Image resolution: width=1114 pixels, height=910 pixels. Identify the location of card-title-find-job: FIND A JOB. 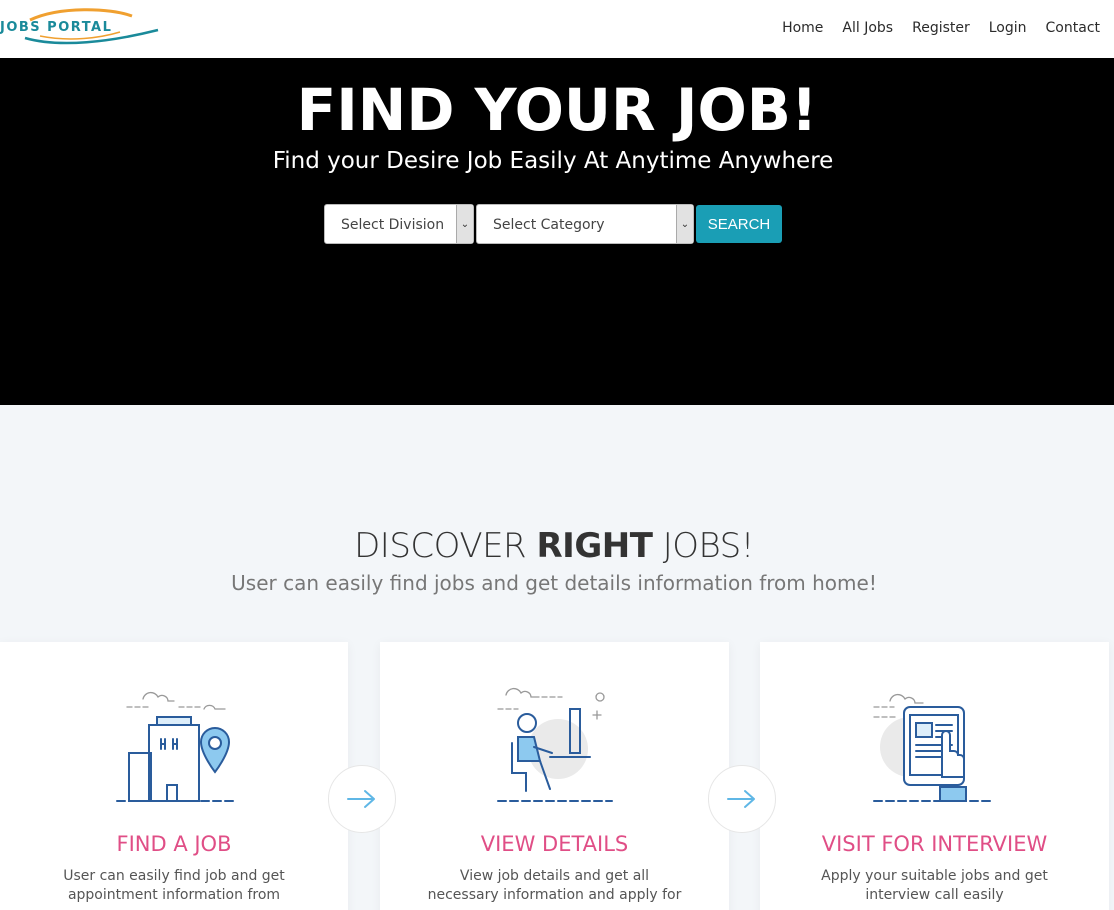
(174, 844).